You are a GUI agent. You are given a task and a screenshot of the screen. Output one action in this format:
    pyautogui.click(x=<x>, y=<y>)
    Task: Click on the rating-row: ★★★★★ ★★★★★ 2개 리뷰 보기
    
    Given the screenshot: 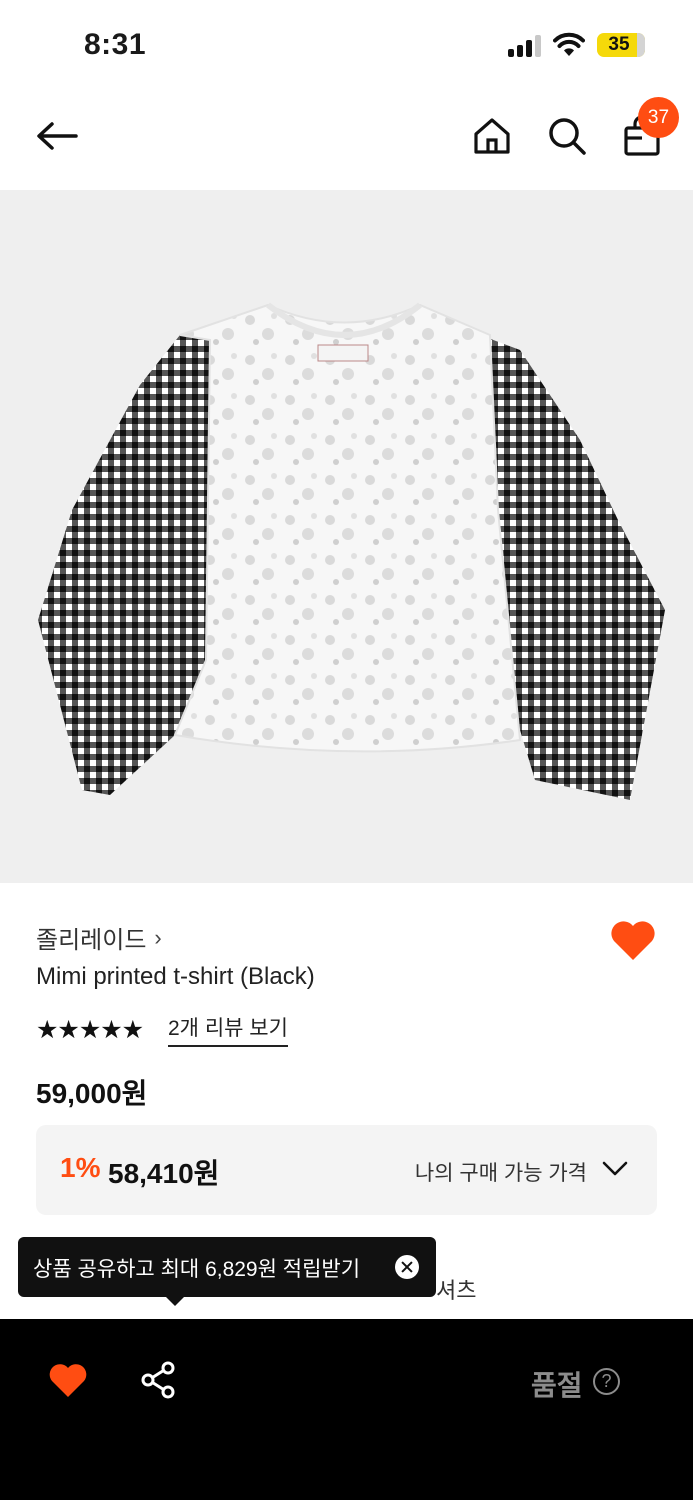 What is the action you would take?
    pyautogui.click(x=162, y=1029)
    